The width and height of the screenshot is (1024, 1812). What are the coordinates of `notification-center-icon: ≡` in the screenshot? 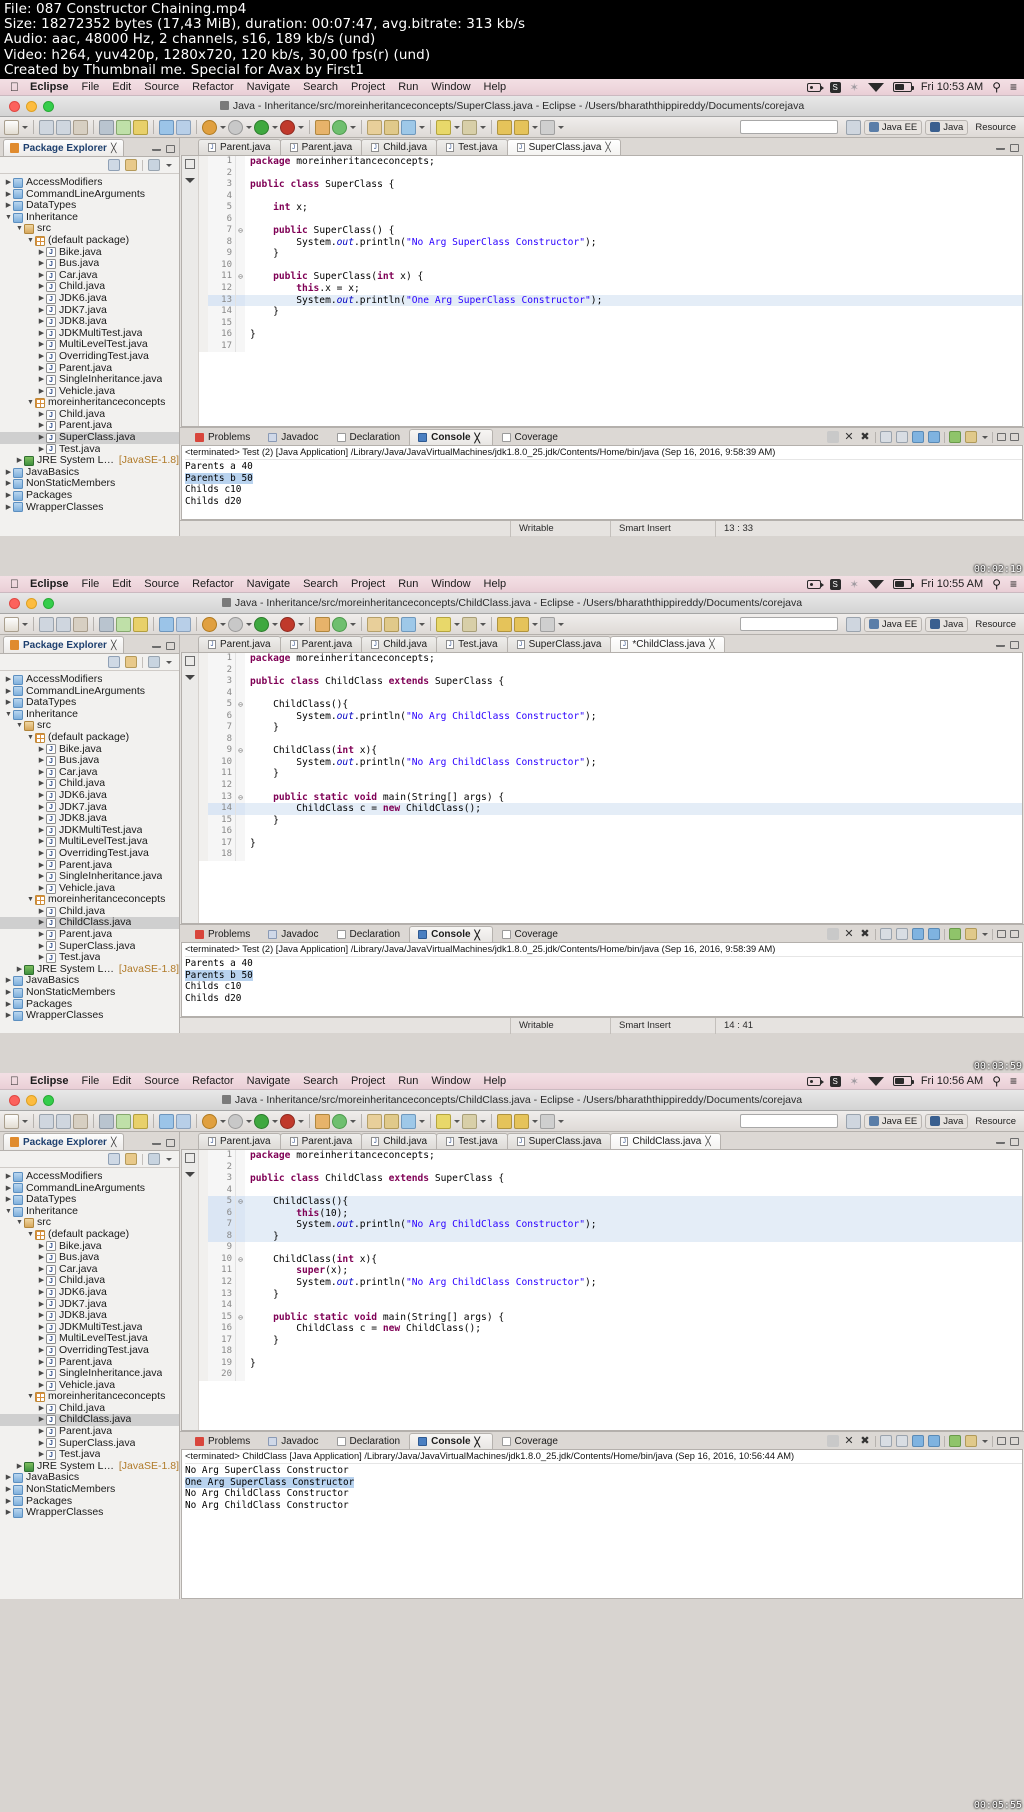 It's located at (1013, 1081).